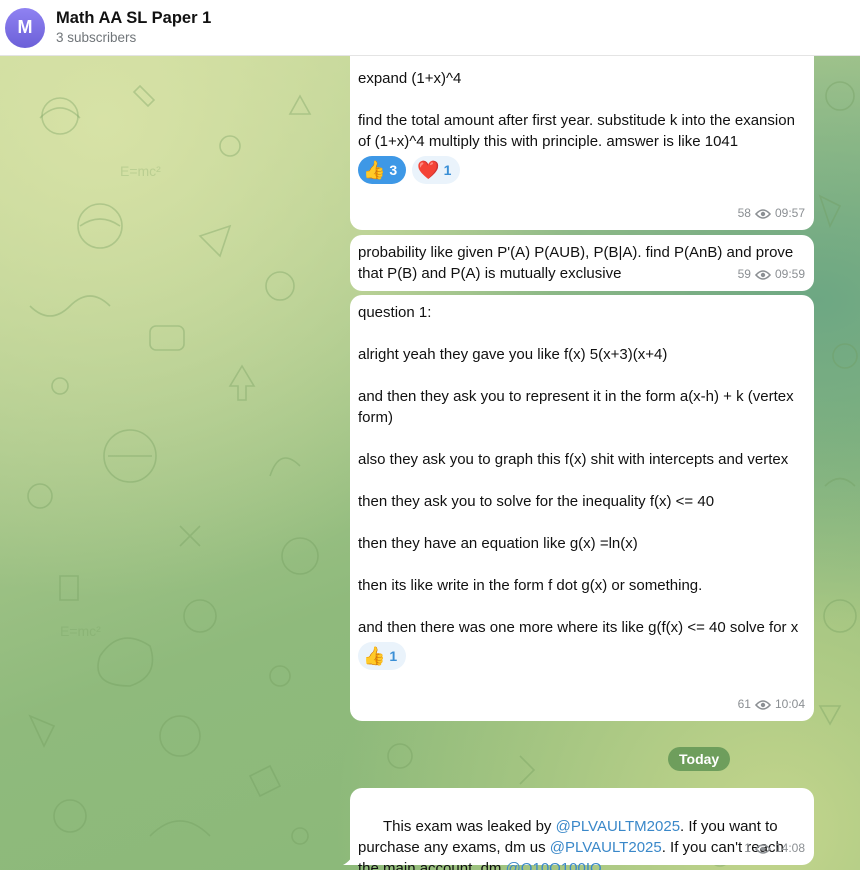  Describe the element at coordinates (747, 848) in the screenshot. I see `view-count: 1` at that location.